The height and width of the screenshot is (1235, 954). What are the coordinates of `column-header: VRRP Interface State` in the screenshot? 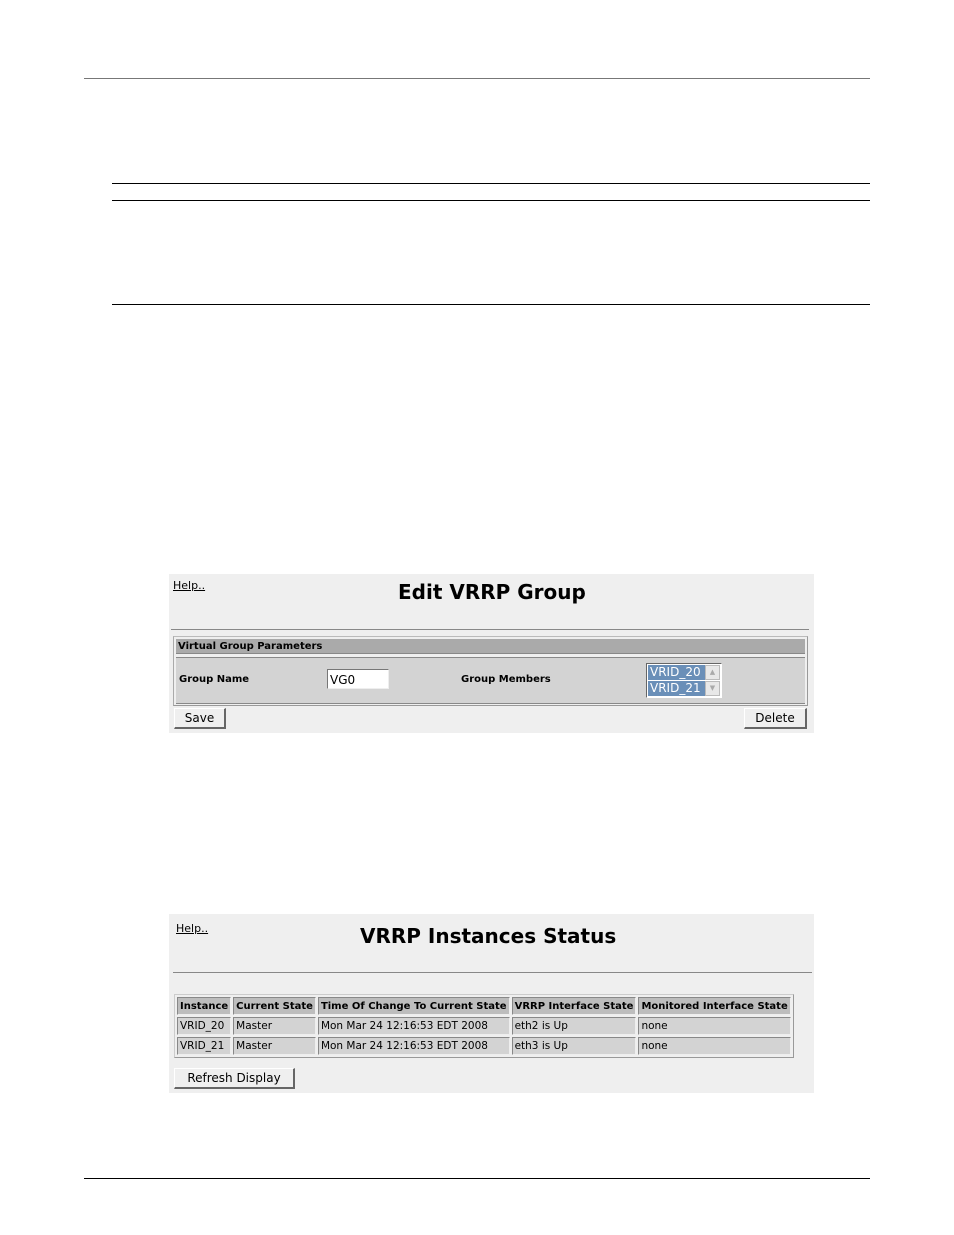 It's located at (574, 1006).